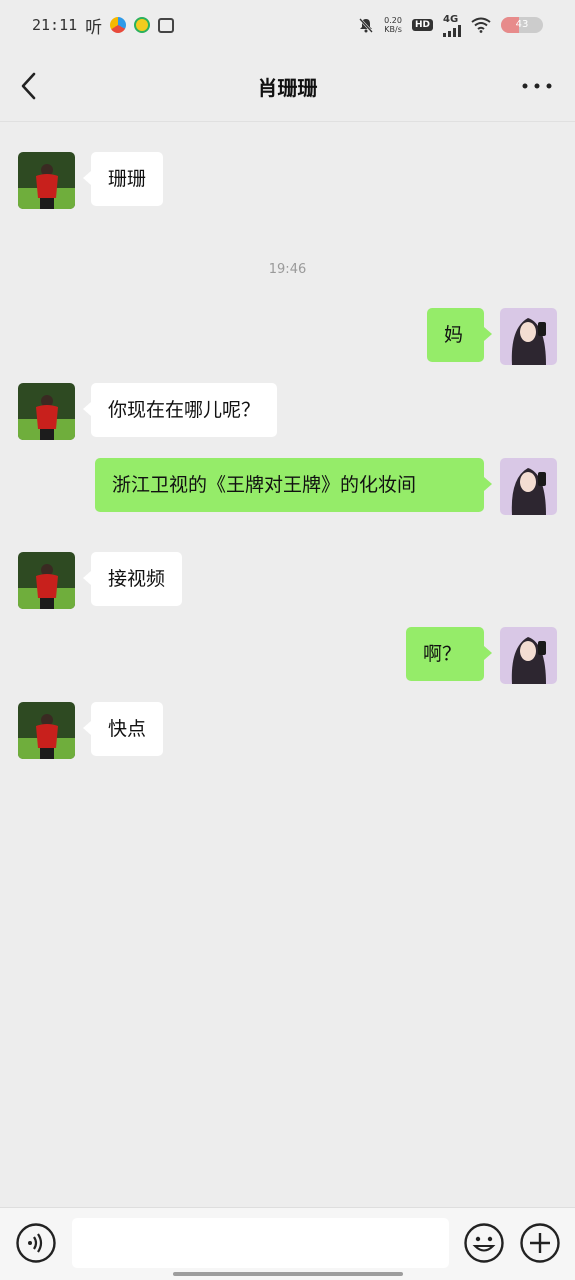  I want to click on home-indicator, so click(288, 1274).